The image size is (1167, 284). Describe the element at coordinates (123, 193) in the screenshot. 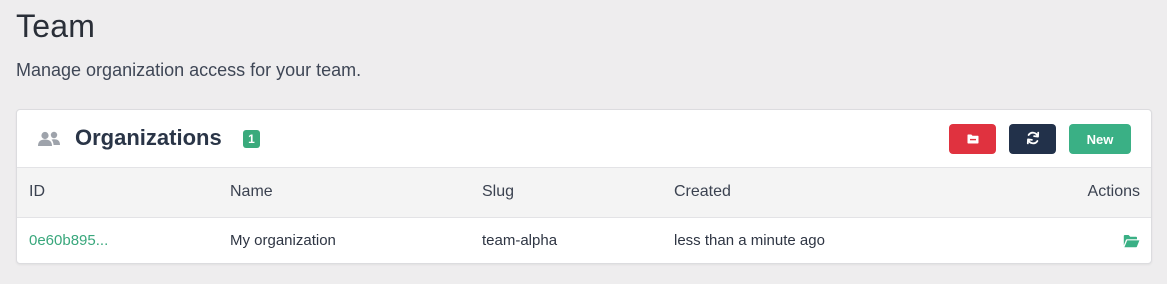

I see `column-header-id: ID` at that location.